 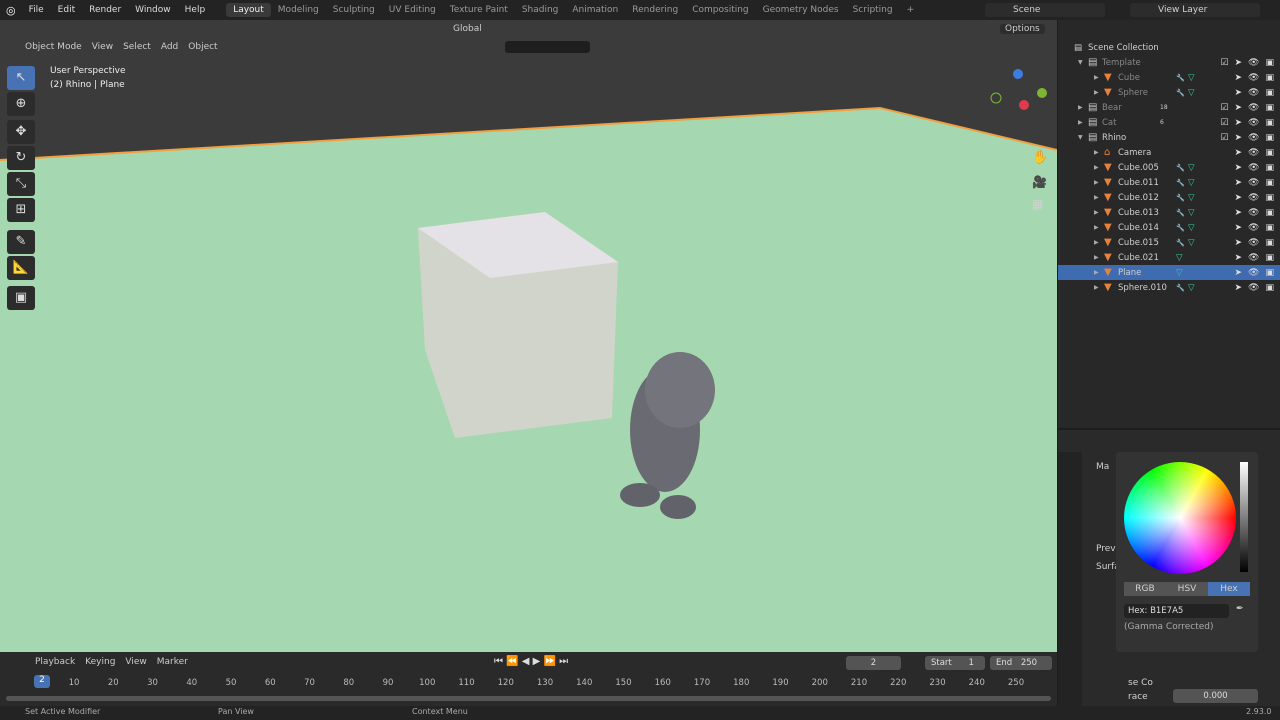 I want to click on tab-hex: Hex, so click(x=1229, y=589).